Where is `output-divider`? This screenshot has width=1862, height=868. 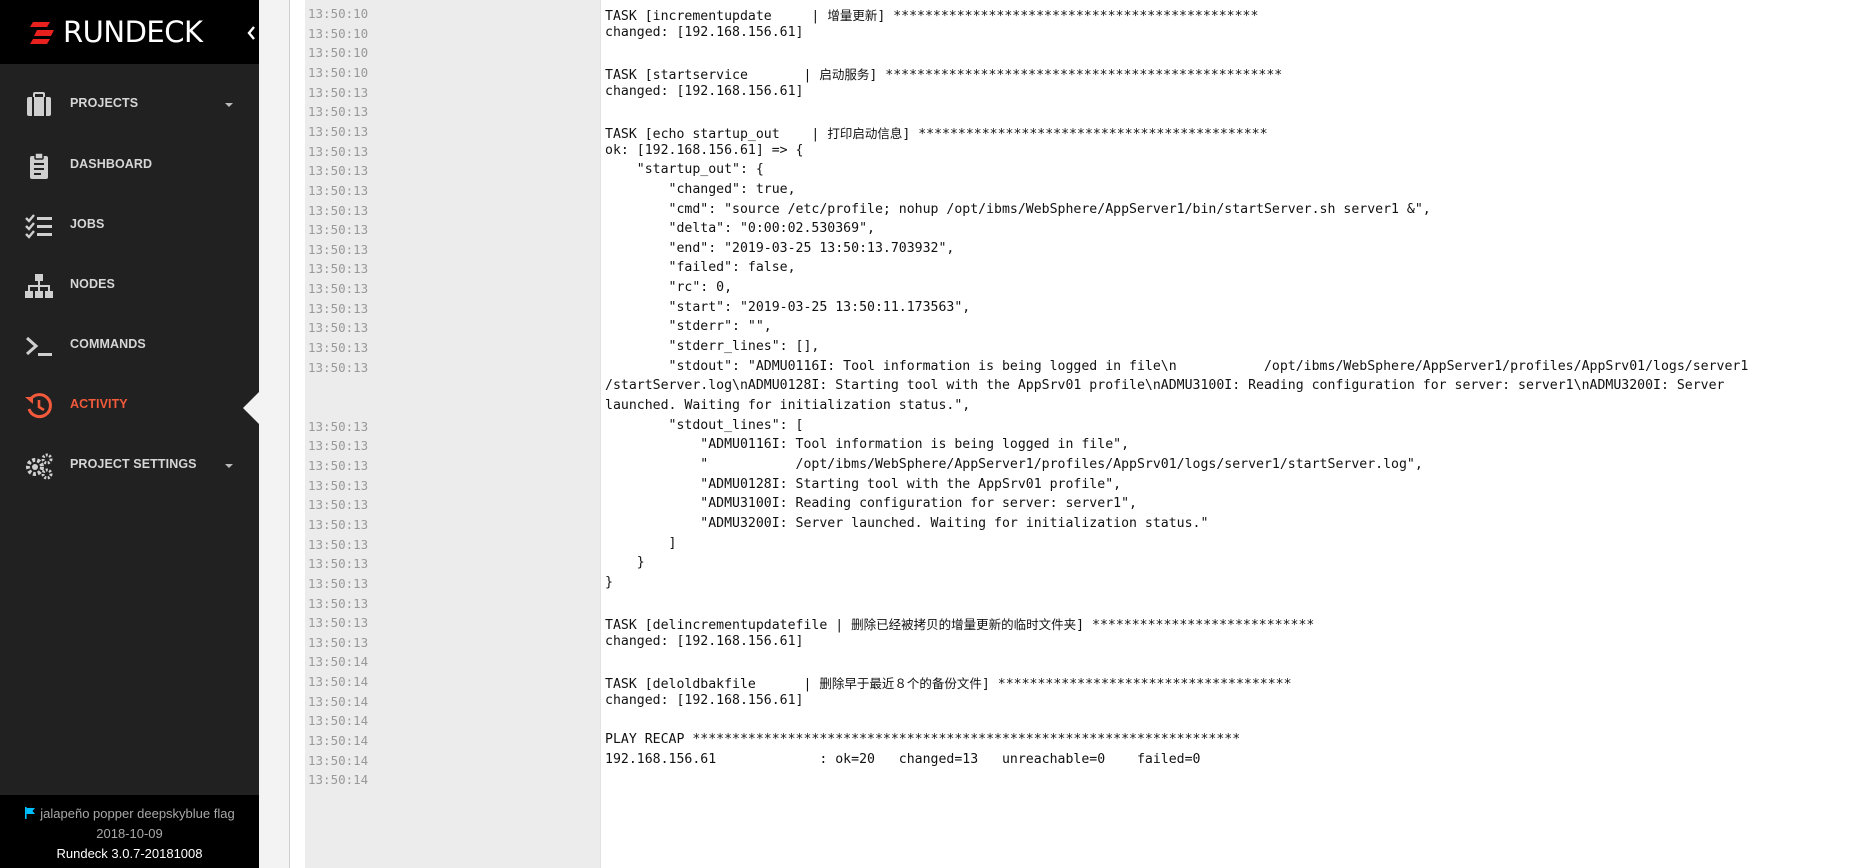 output-divider is located at coordinates (600, 434).